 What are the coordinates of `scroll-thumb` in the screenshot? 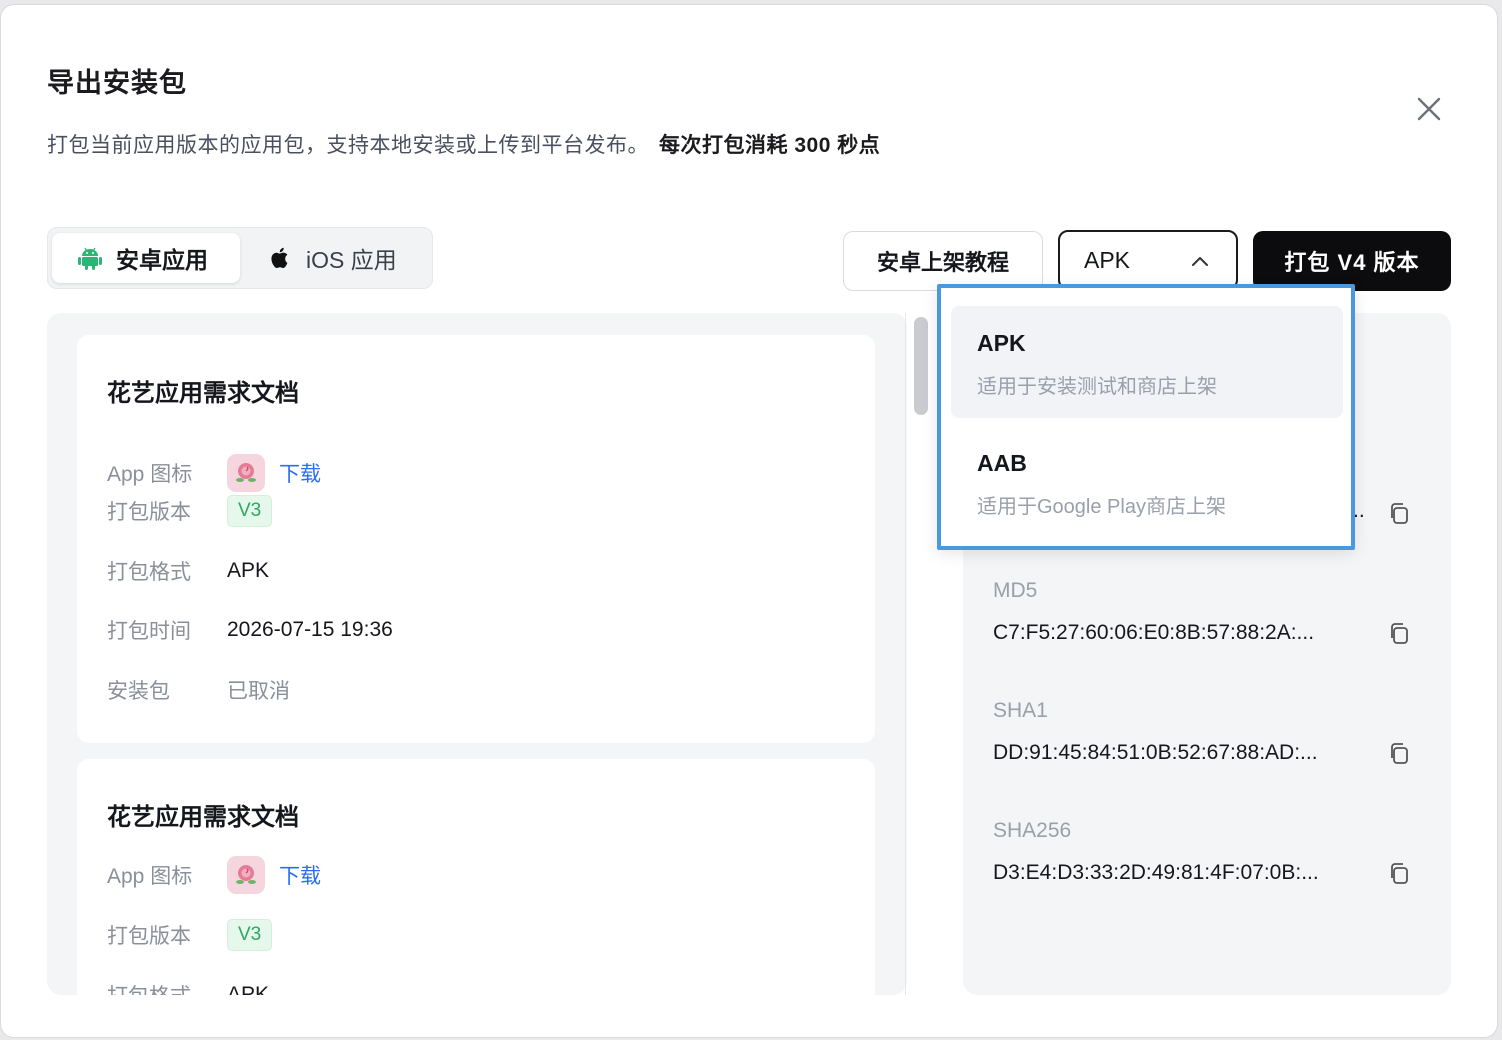 It's located at (921, 366).